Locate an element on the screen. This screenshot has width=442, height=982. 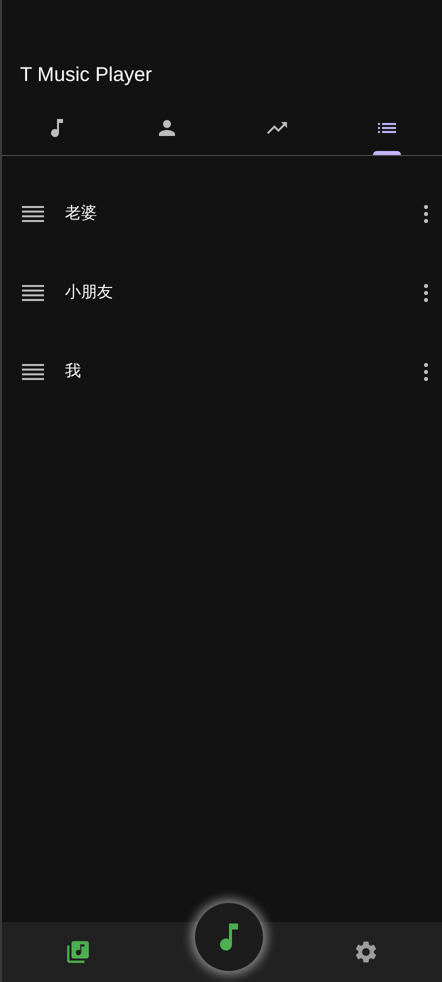
playlist-name: 我 is located at coordinates (243, 372).